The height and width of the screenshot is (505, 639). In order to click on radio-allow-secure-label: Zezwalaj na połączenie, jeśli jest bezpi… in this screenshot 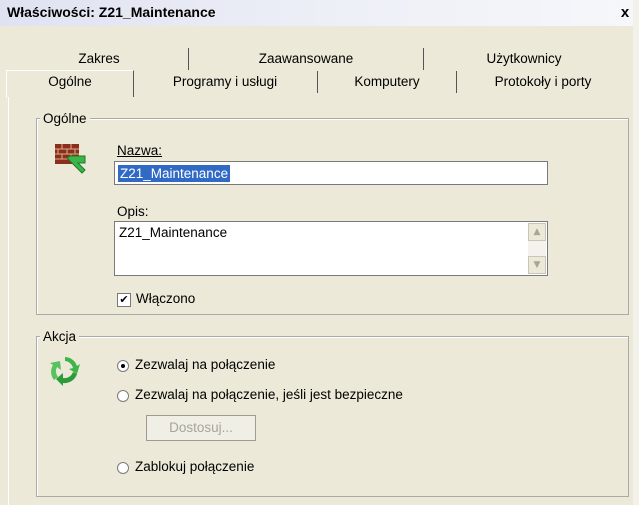, I will do `click(269, 394)`.